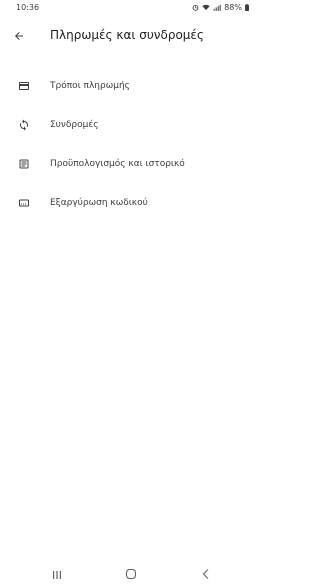 This screenshot has height=588, width=320. I want to click on back-chevron-icon, so click(206, 574).